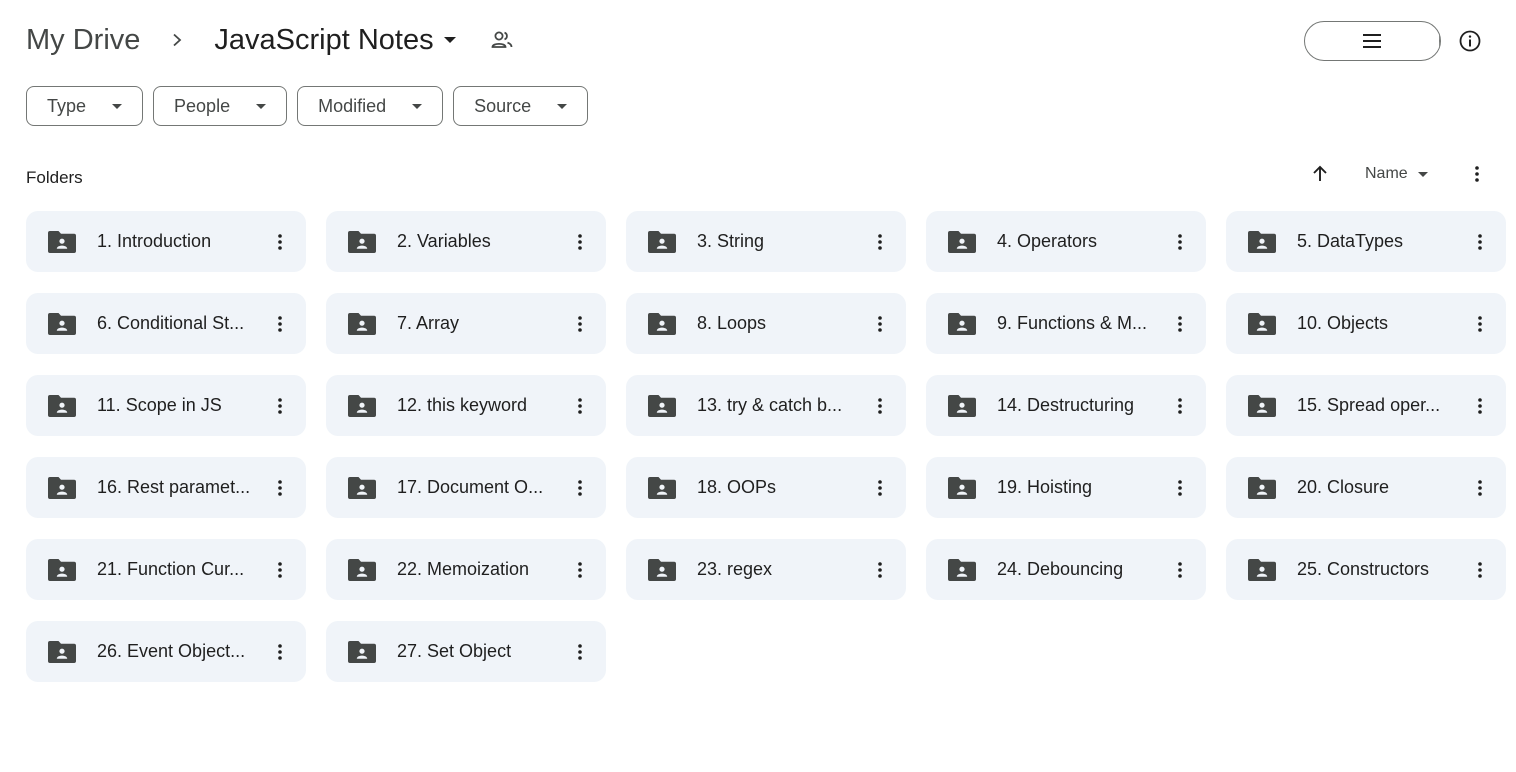 Image resolution: width=1516 pixels, height=772 pixels. I want to click on folder-card: 11. Scope in JS, so click(166, 405).